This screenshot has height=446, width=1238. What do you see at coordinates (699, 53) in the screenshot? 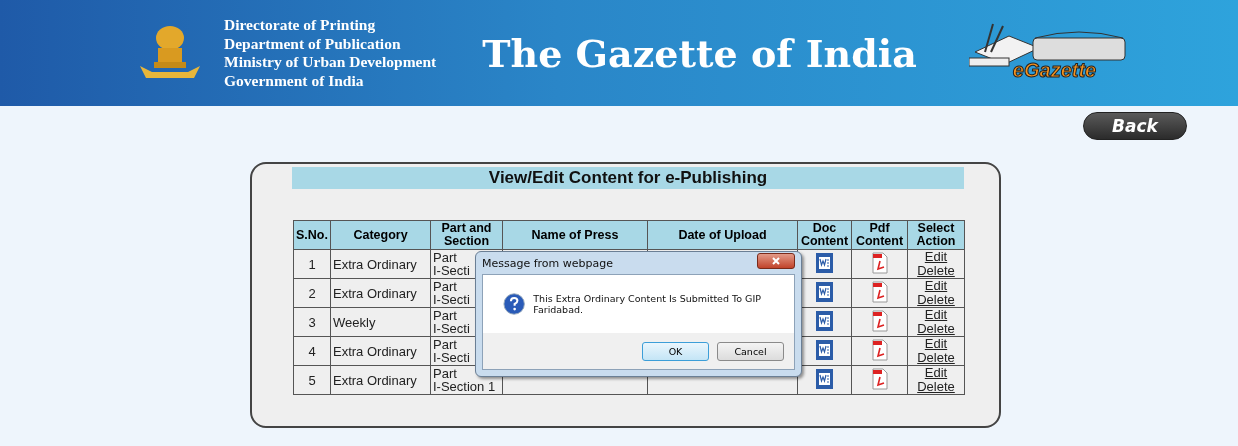
I see `site-title: The Gazette of India` at bounding box center [699, 53].